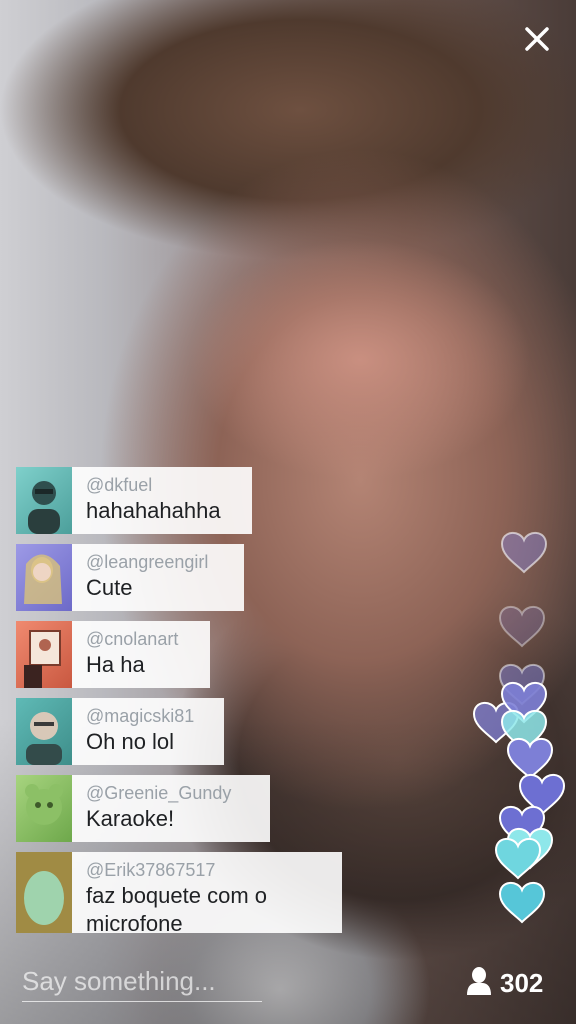 This screenshot has height=1024, width=576. I want to click on viewer-count-number: 302, so click(522, 983).